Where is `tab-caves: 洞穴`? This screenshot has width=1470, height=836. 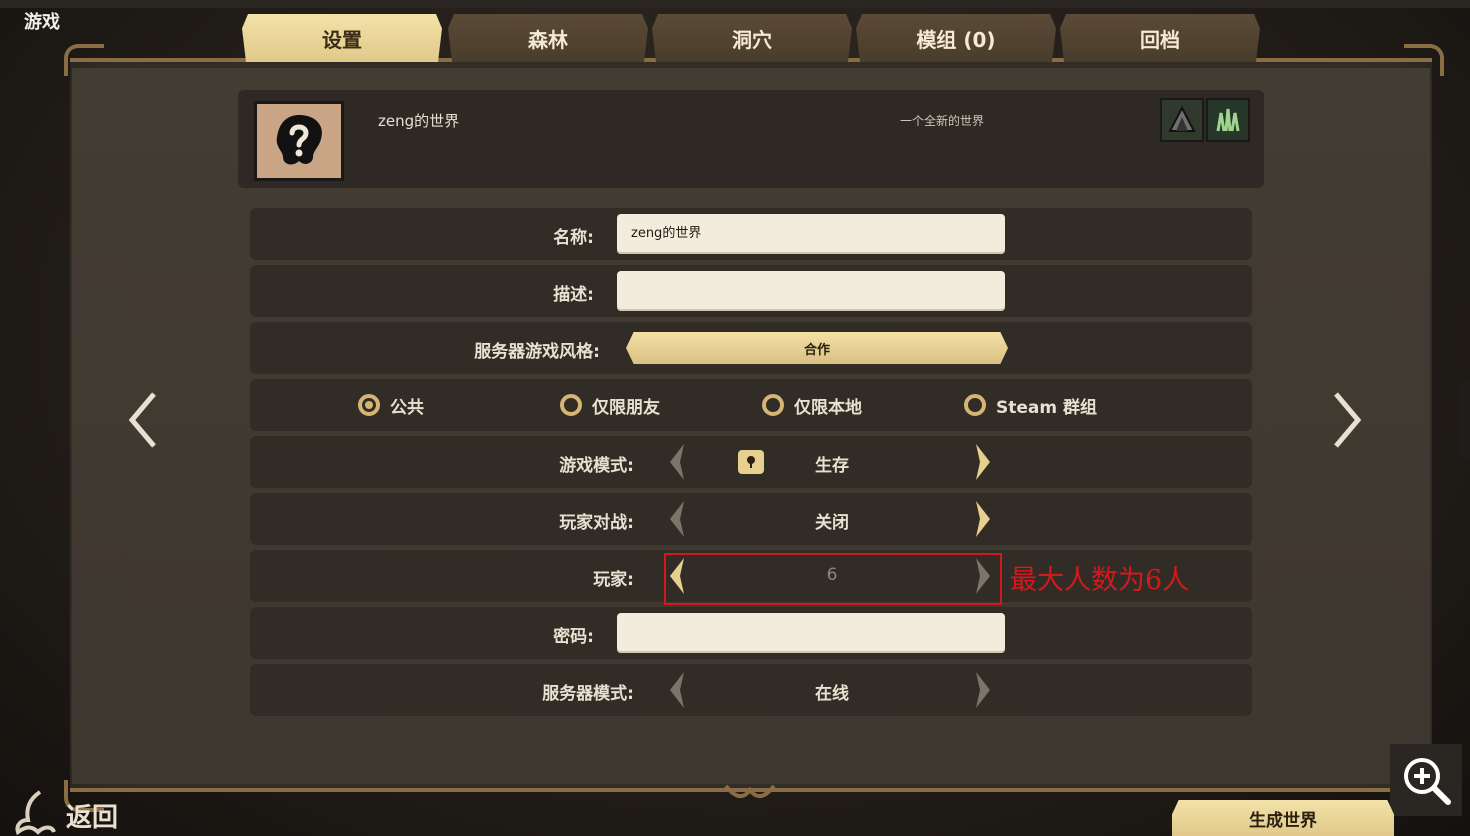 tab-caves: 洞穴 is located at coordinates (752, 38).